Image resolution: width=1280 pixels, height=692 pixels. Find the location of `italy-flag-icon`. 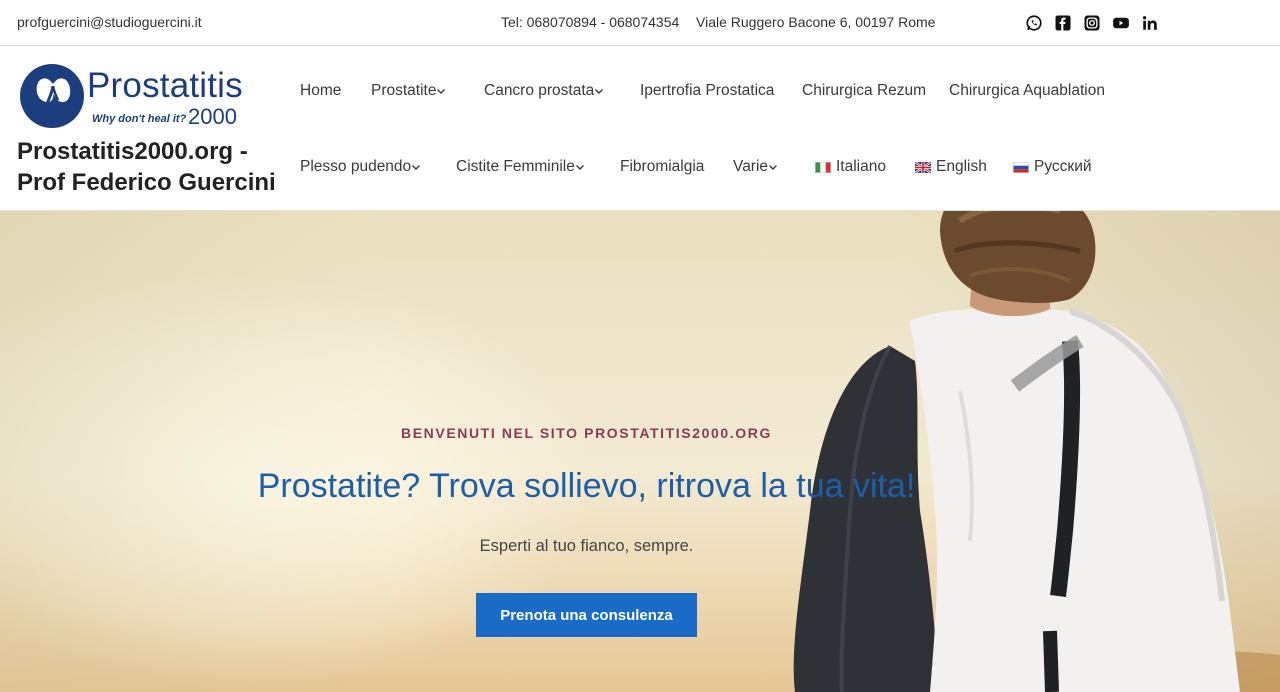

italy-flag-icon is located at coordinates (823, 167).